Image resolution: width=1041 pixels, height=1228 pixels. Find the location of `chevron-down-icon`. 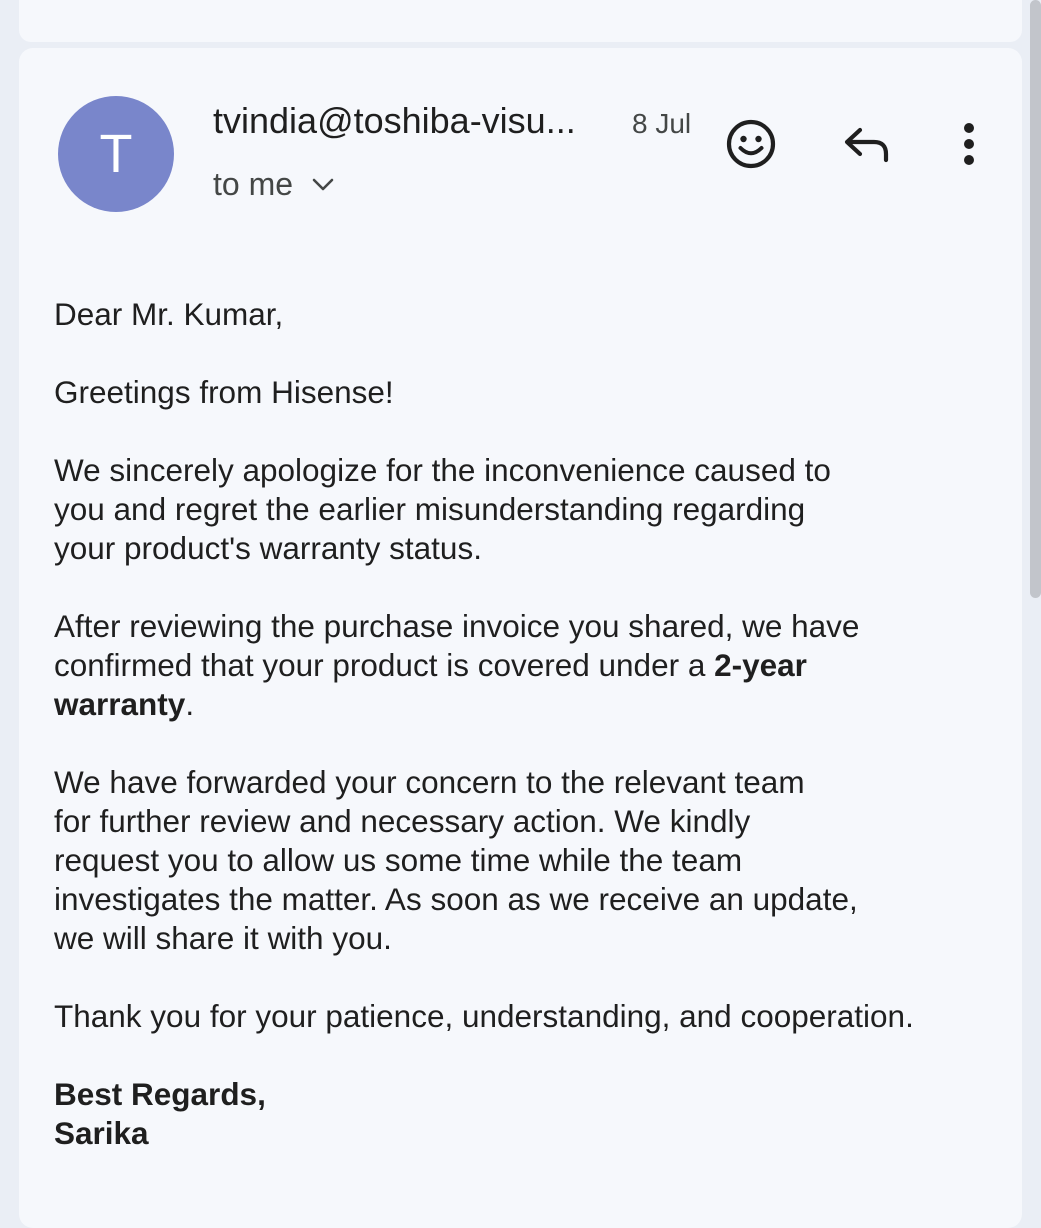

chevron-down-icon is located at coordinates (323, 184).